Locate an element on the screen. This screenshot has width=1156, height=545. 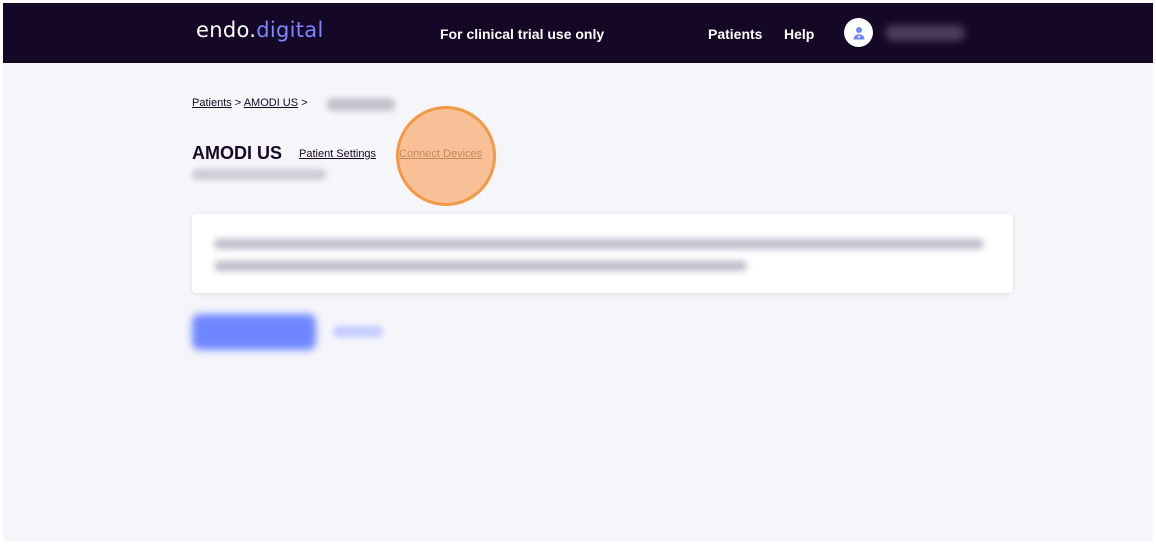
breadcrumb-patient-link: AMODI US is located at coordinates (271, 103).